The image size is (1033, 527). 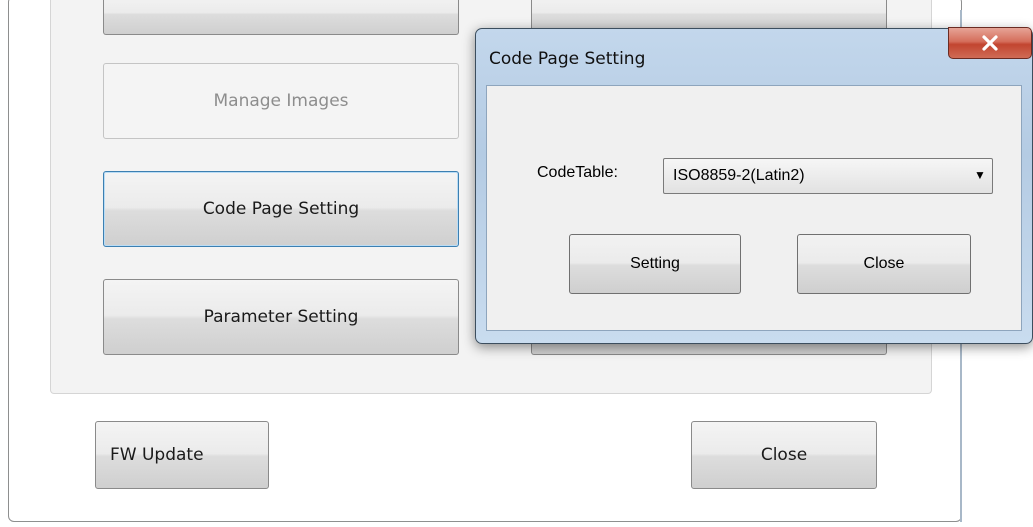 I want to click on dropdown-arrow-icon: ▼, so click(x=980, y=175).